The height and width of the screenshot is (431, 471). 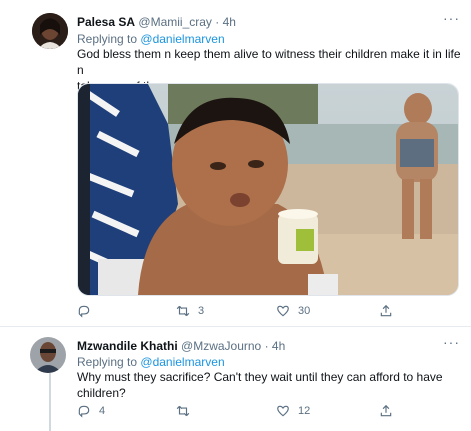 I want to click on tweet-header: Mzwandile Khathi @MzwaJourno · 4h, so click(x=181, y=346).